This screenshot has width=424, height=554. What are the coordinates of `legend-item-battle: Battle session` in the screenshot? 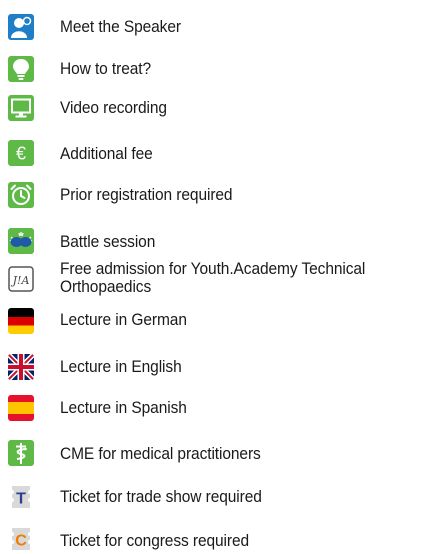 It's located at (212, 242).